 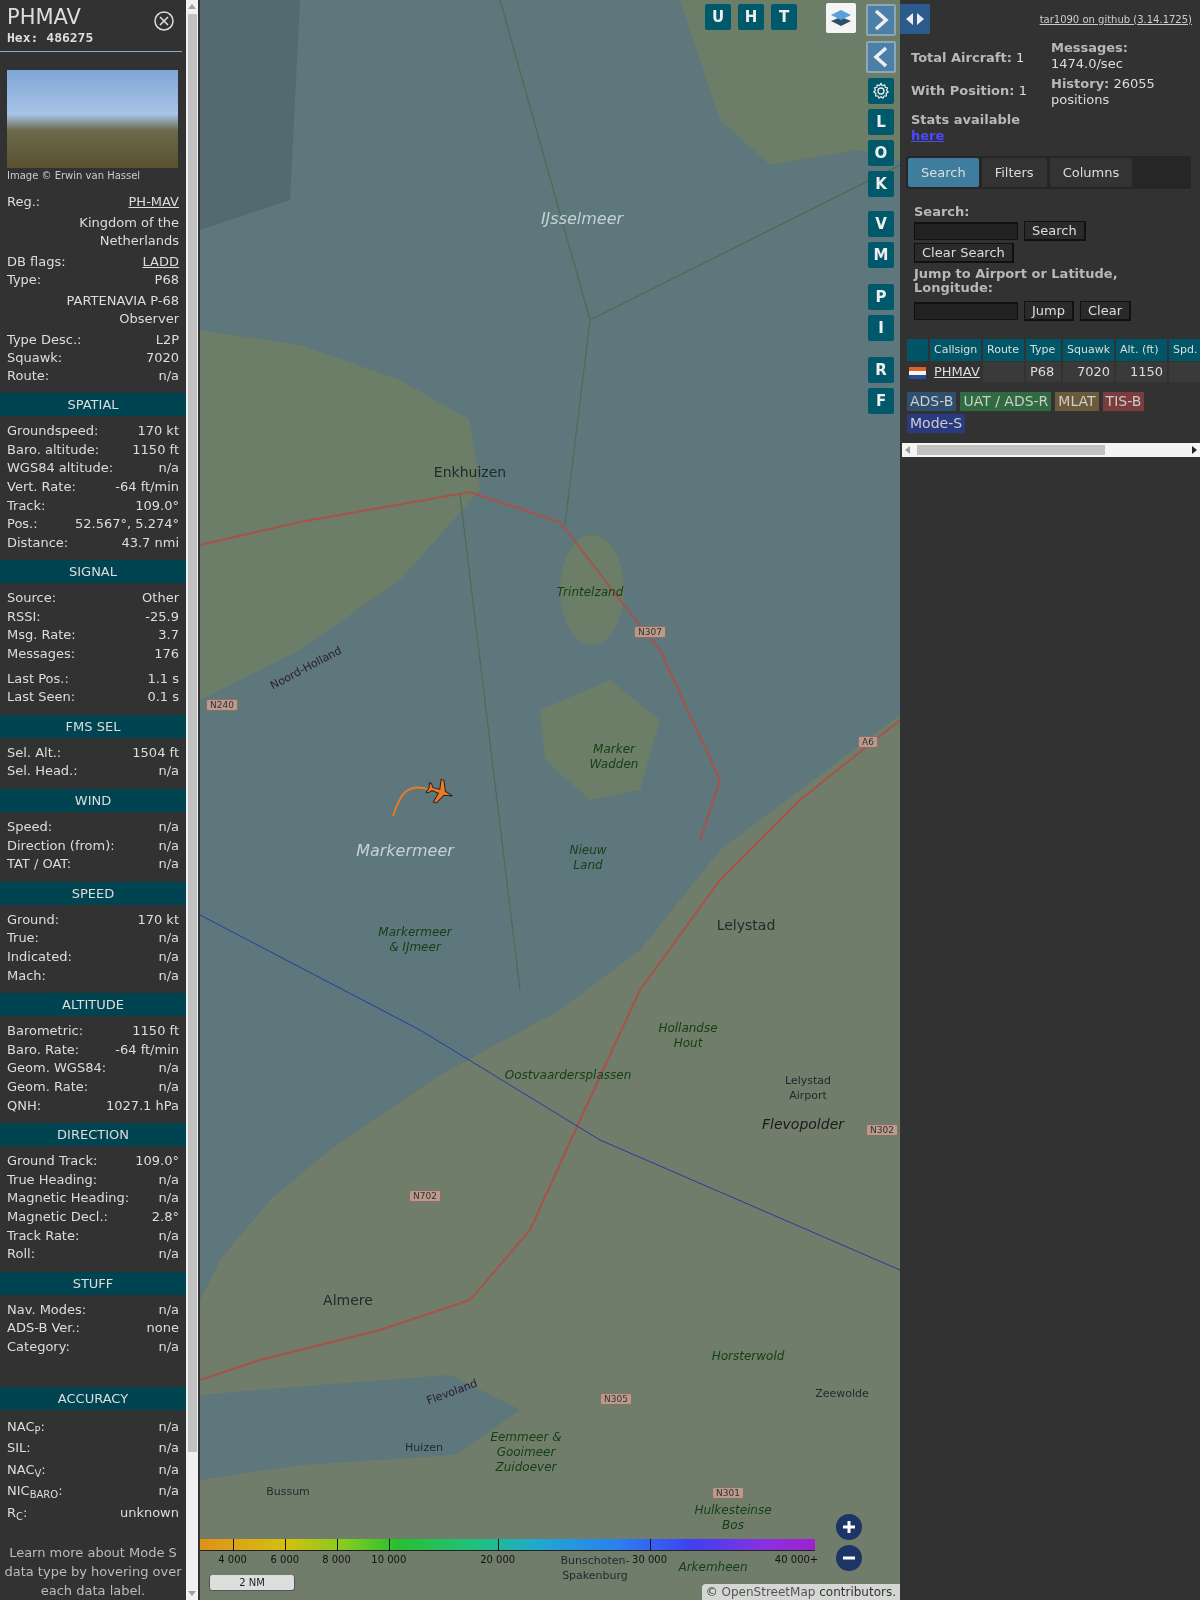 I want to click on column-header: Alt. (ft), so click(x=1141, y=350).